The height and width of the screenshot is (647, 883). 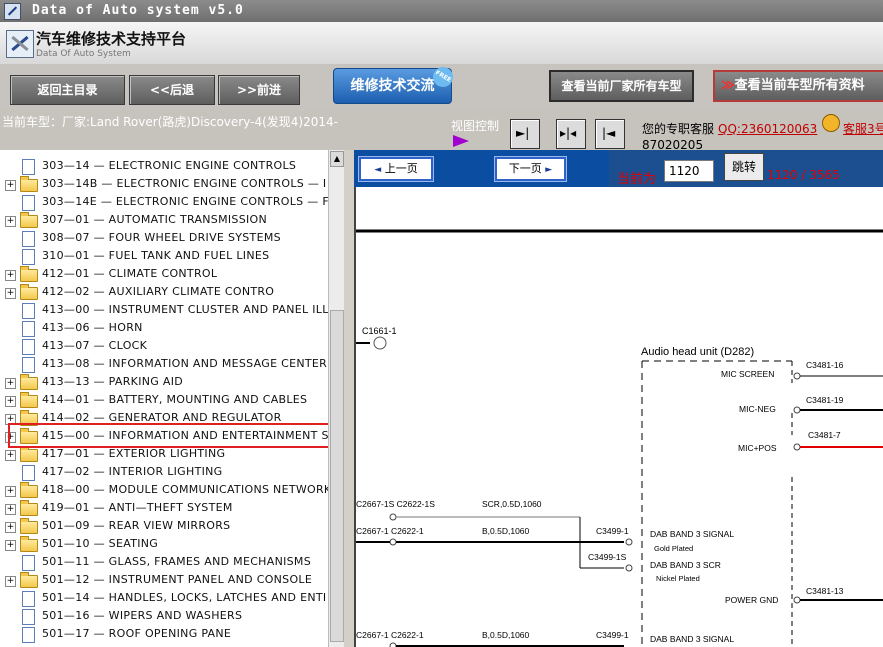 What do you see at coordinates (187, 489) in the screenshot?
I see `tree-item-label: 418—00 — MODULE COMMUNICATIONS NETWORK` at bounding box center [187, 489].